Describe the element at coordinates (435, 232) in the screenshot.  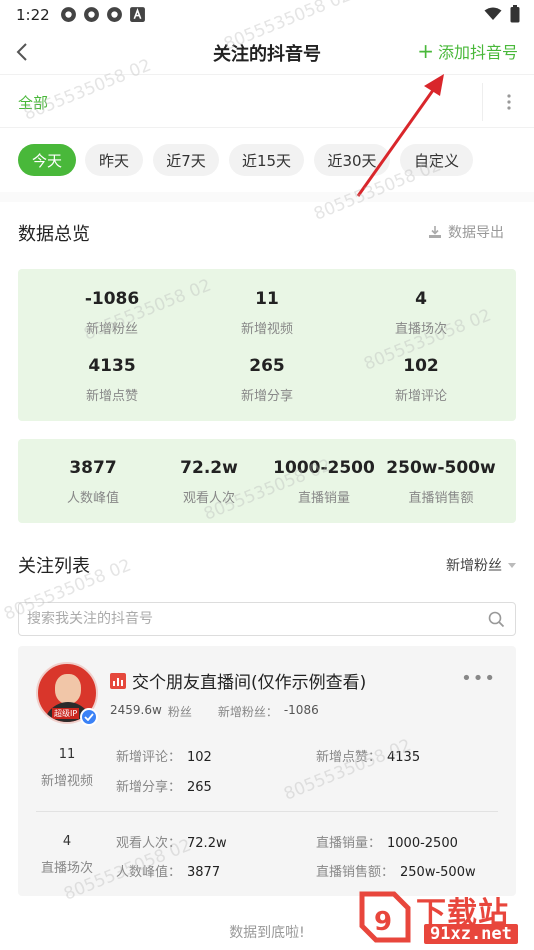
I see `download-icon` at that location.